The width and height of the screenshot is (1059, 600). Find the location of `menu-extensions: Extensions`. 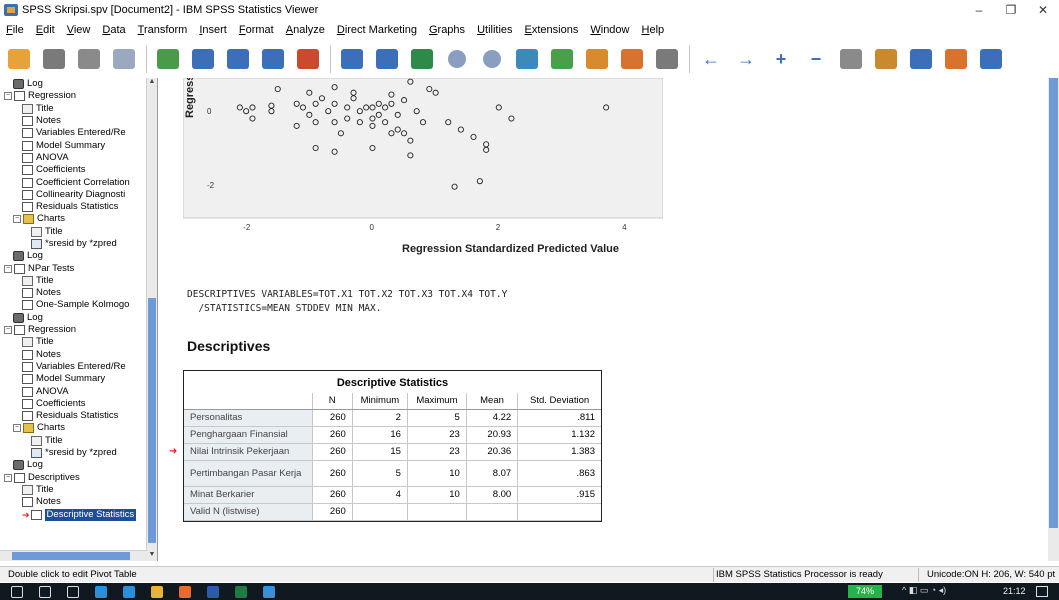

menu-extensions: Extensions is located at coordinates (552, 30).